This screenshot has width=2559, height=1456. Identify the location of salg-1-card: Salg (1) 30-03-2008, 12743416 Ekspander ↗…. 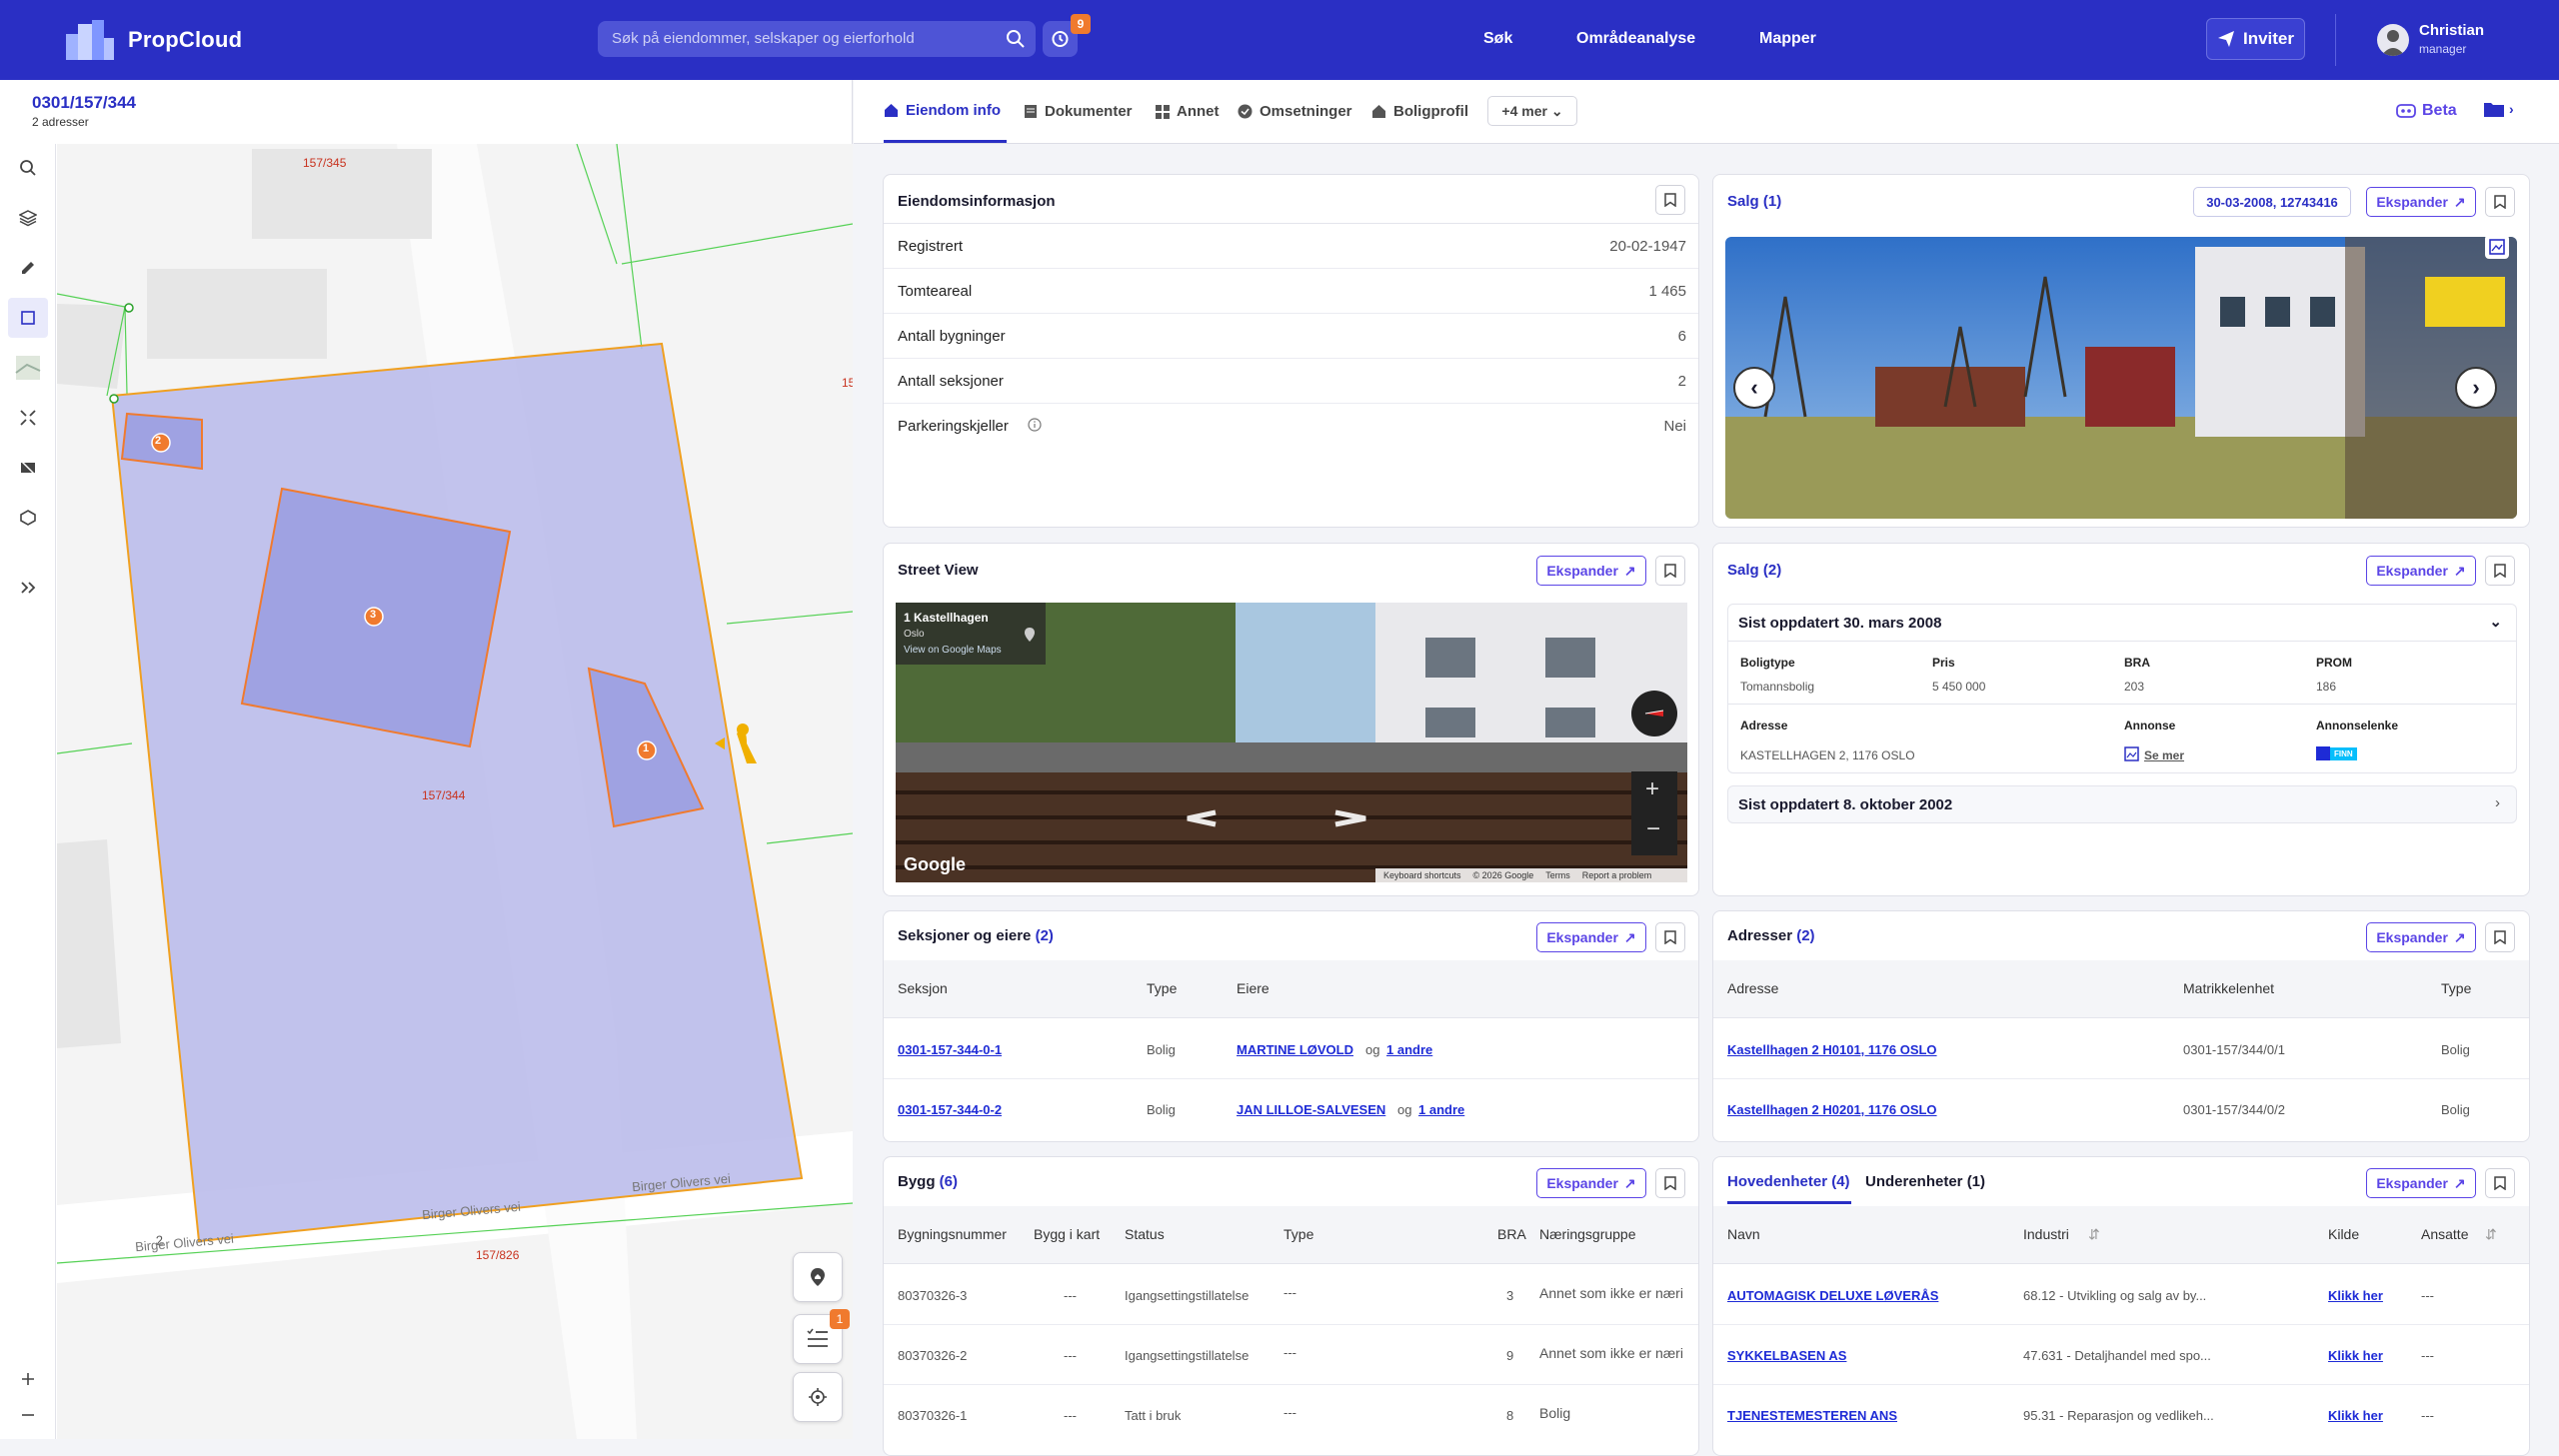
(2121, 351).